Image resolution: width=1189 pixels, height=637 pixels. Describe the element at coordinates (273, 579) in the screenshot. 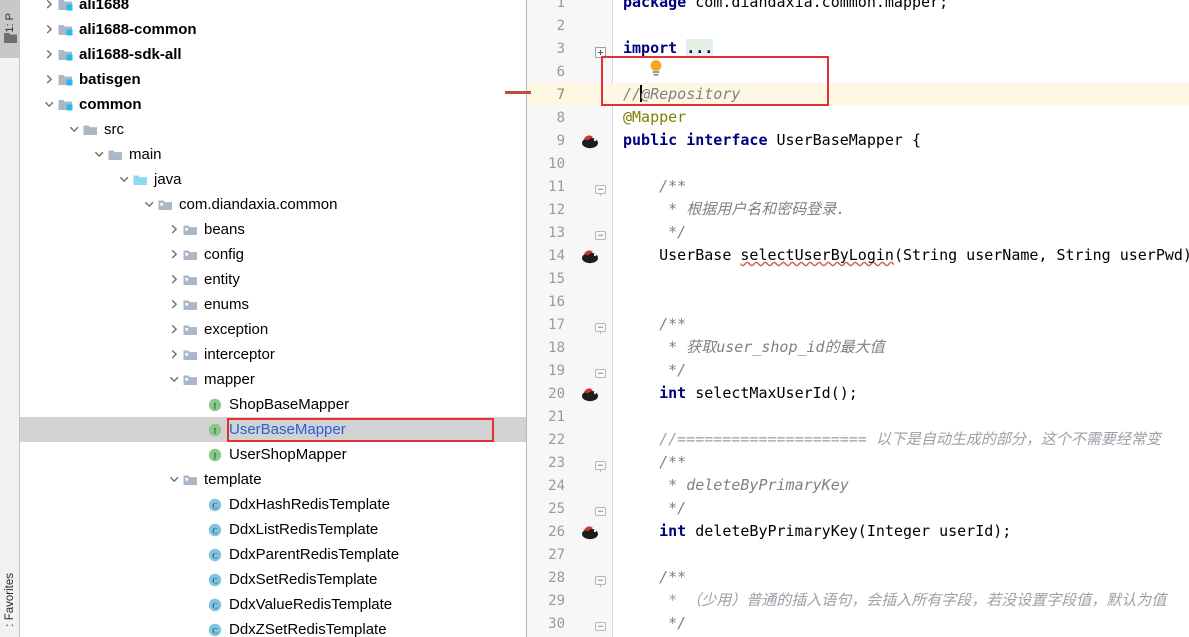

I see `tree-row: C DdxSetRedisTemplate` at that location.